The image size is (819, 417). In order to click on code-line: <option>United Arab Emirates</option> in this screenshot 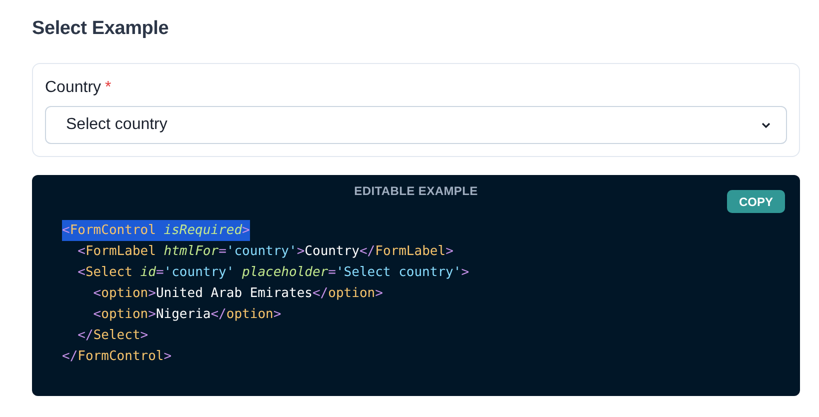, I will do `click(237, 294)`.